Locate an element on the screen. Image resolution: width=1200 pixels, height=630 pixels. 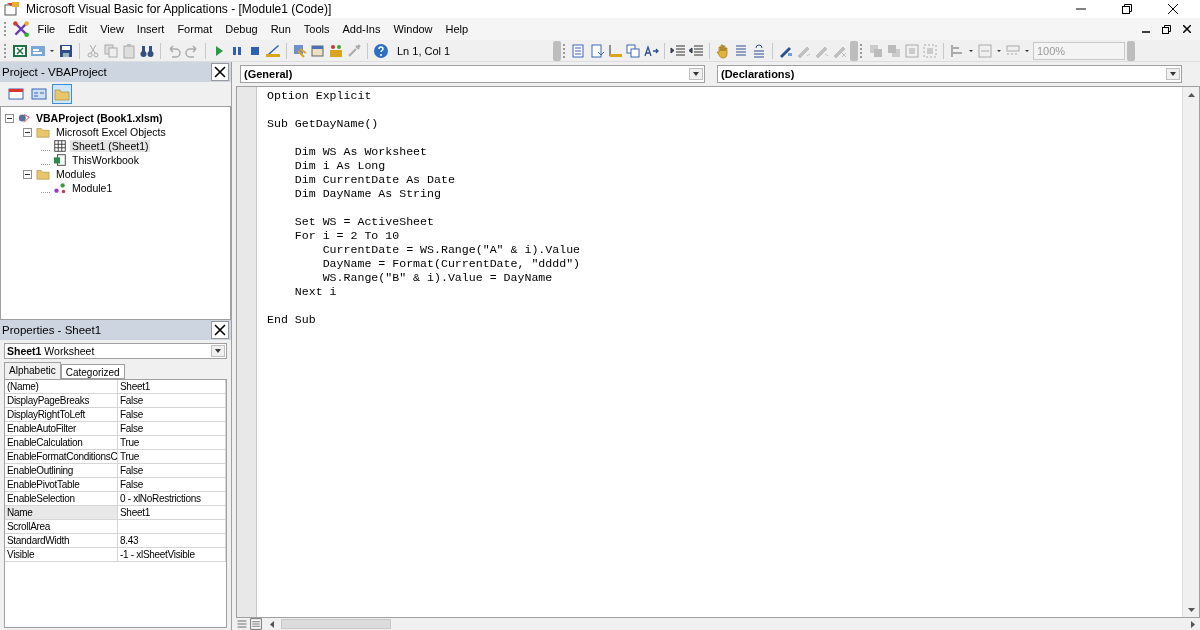
tree-item: Microsoft Excel Objects is located at coordinates (111, 132).